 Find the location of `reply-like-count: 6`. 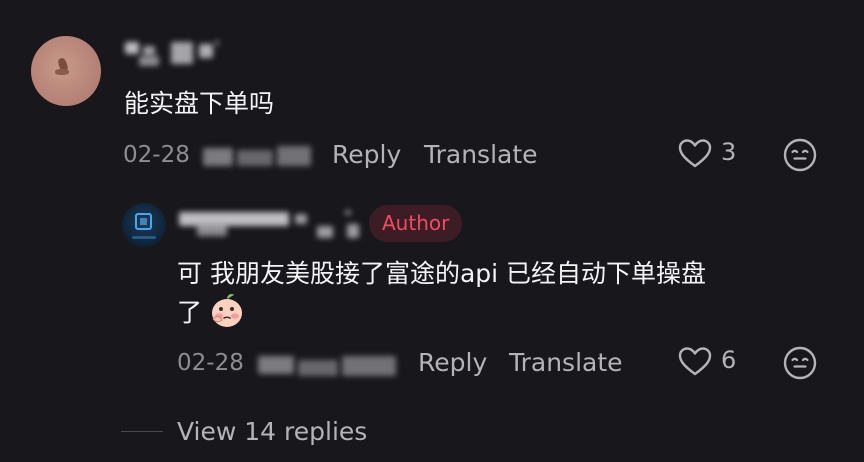

reply-like-count: 6 is located at coordinates (729, 360).